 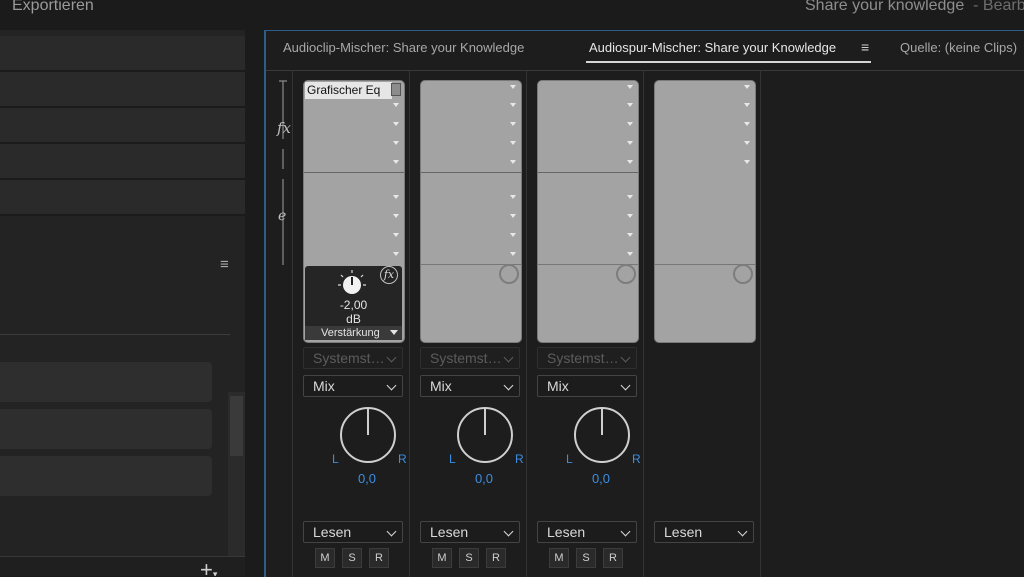 I want to click on tab-audiotrack-mixer: Audiospur-Mischer: Share your Knowledge, so click(x=712, y=47).